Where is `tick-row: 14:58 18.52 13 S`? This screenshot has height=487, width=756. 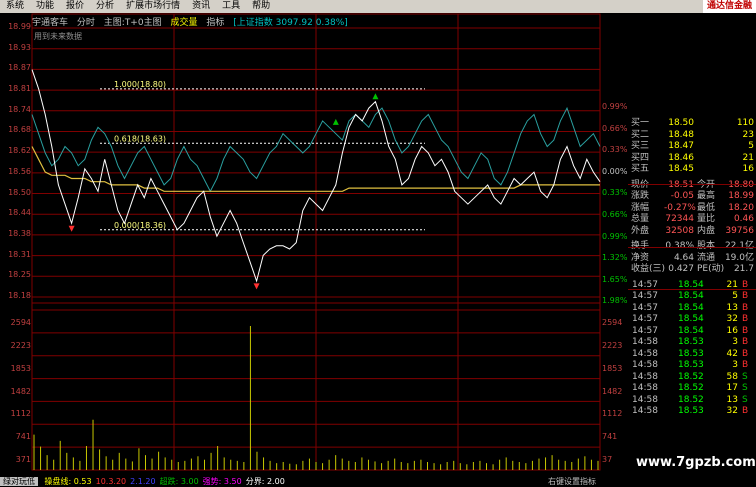
tick-row: 14:58 18.52 13 S is located at coordinates (692, 401).